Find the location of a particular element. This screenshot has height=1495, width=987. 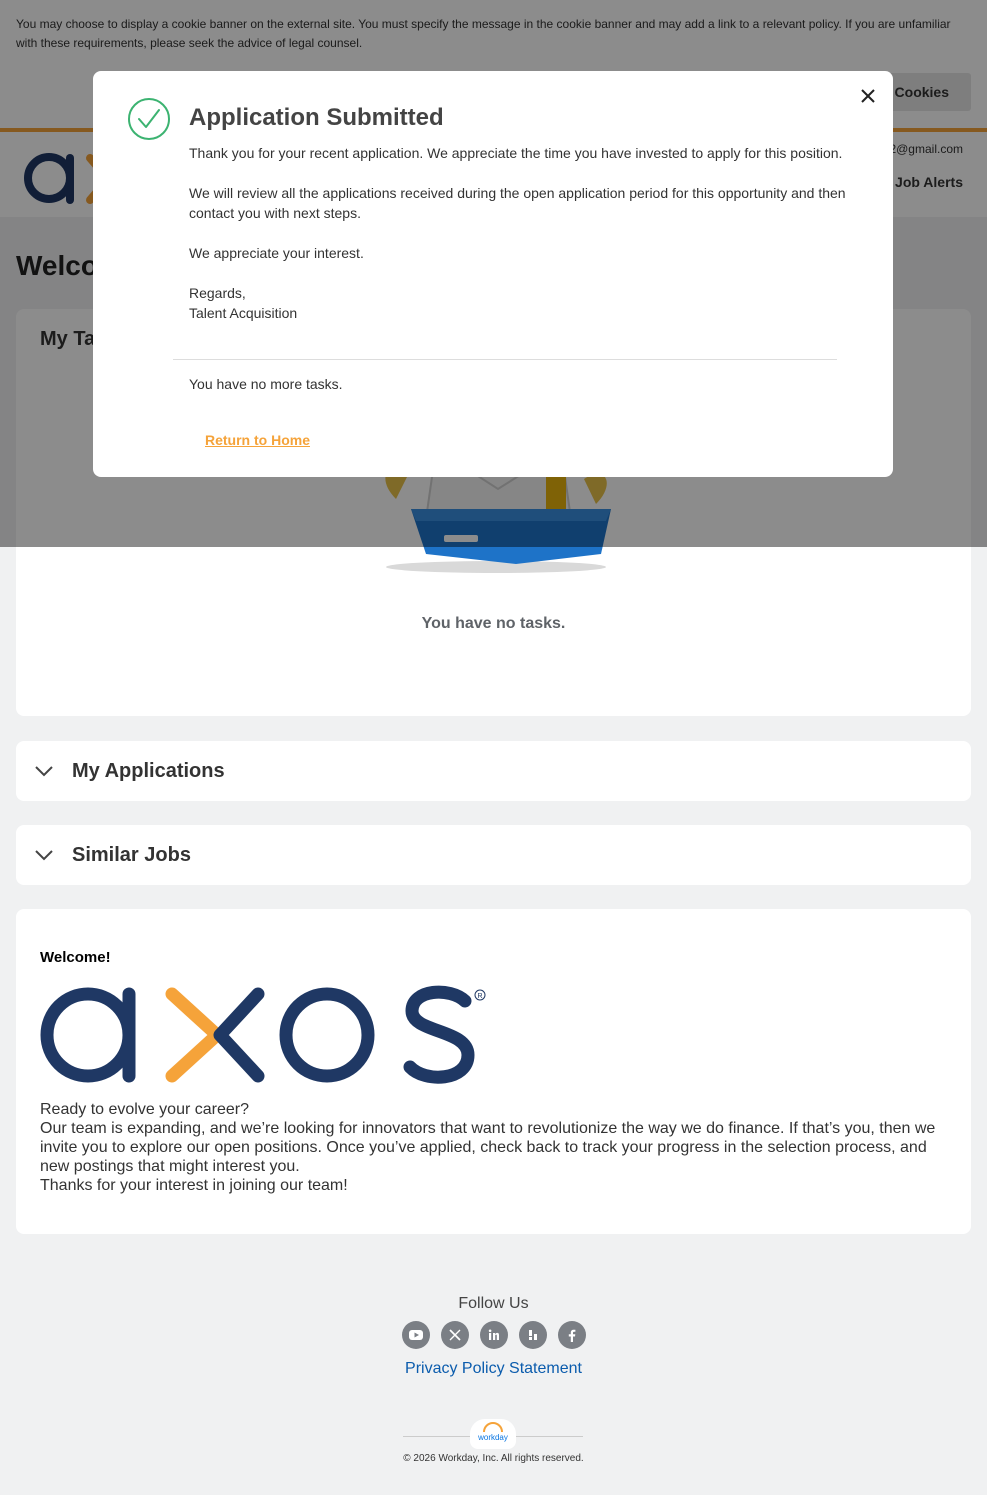

no-more-tasks-text: You have no more tasks. is located at coordinates (266, 384).